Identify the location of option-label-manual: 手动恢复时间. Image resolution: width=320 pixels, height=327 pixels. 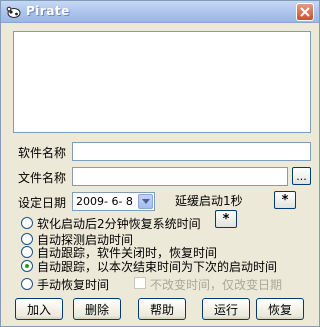
(73, 285).